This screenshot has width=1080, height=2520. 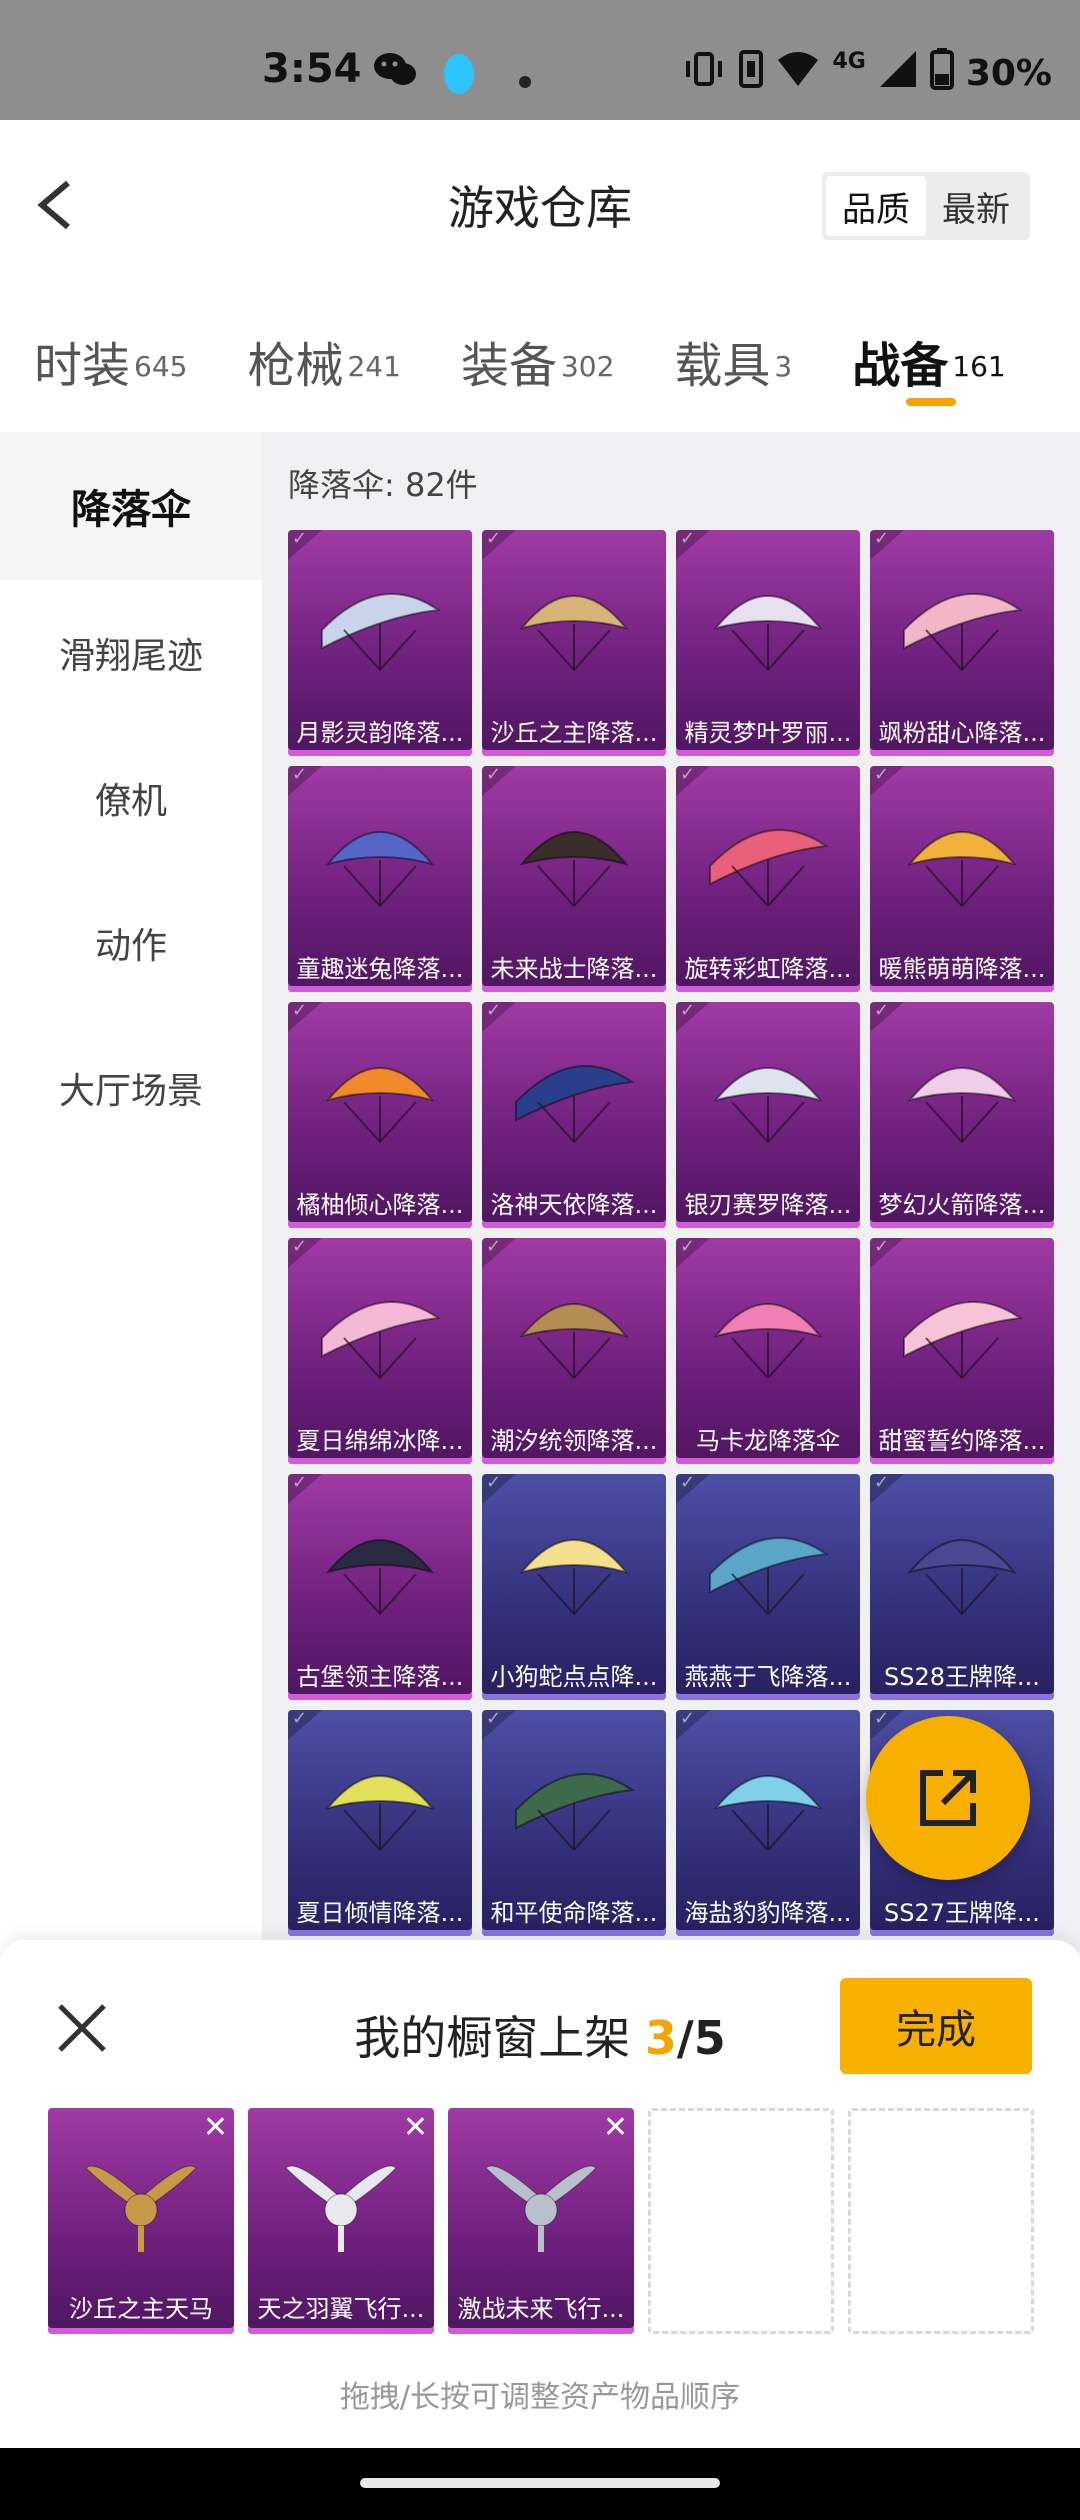 I want to click on done-button: 完成, so click(x=936, y=2026).